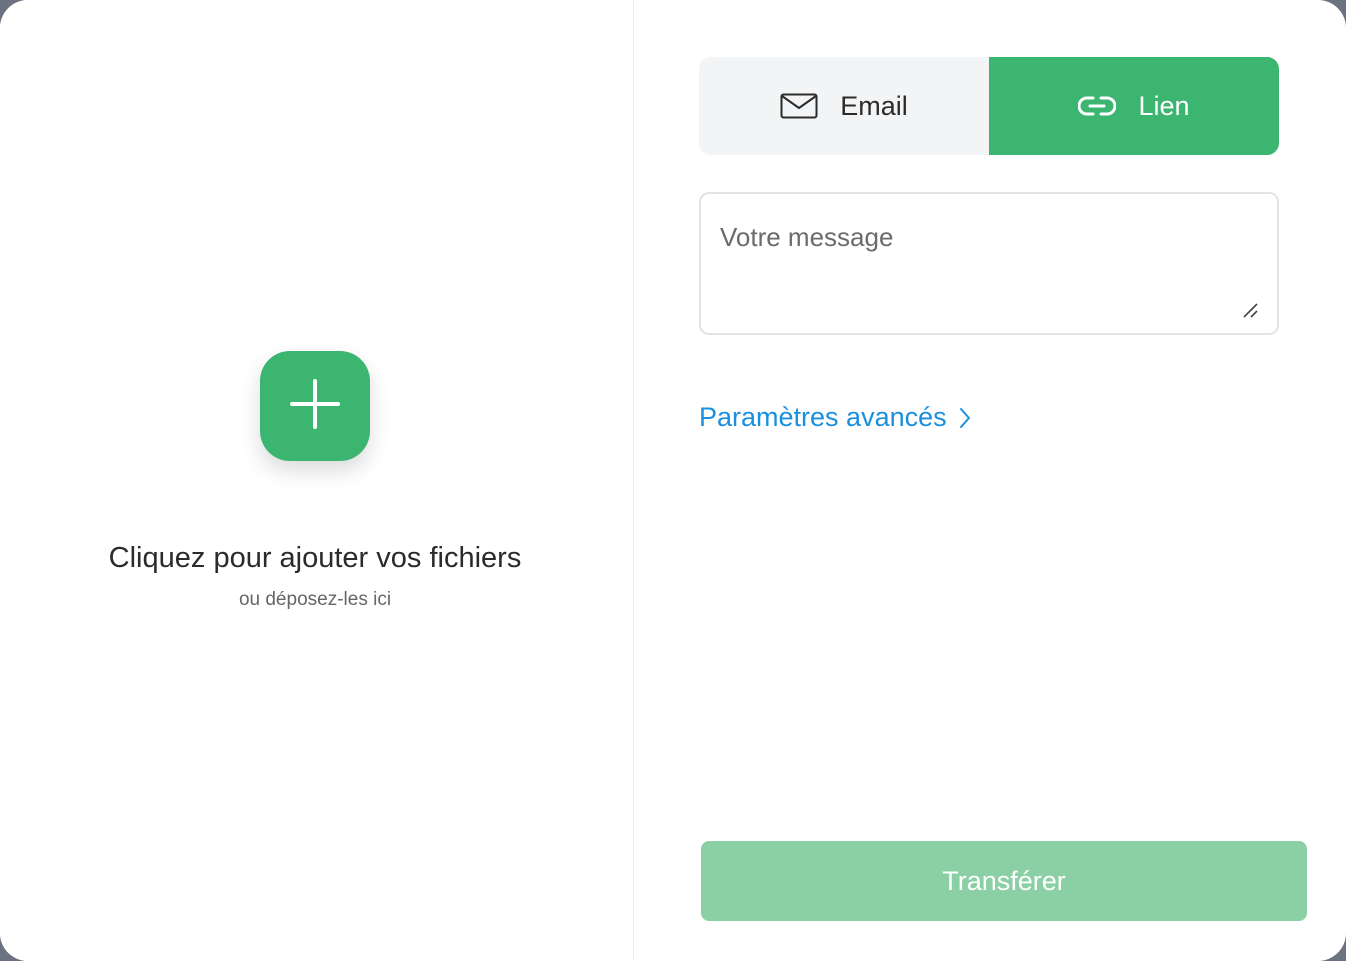 This screenshot has height=961, width=1346. I want to click on tab-link: Lien, so click(1134, 106).